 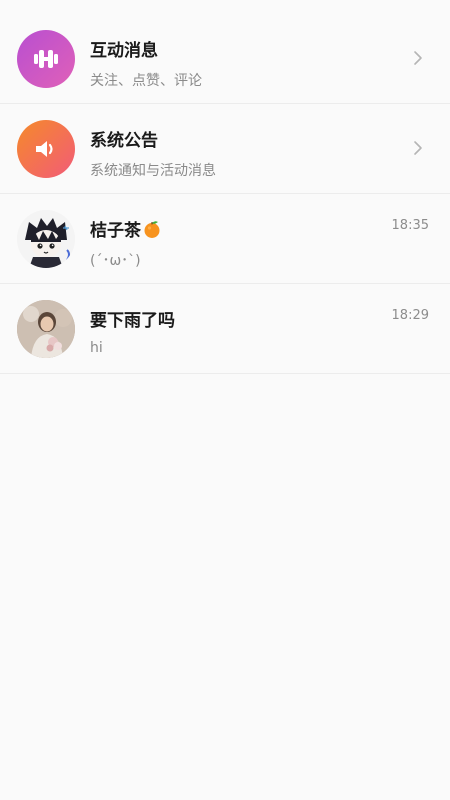 I want to click on contact-name: 要下雨了吗, so click(x=132, y=321).